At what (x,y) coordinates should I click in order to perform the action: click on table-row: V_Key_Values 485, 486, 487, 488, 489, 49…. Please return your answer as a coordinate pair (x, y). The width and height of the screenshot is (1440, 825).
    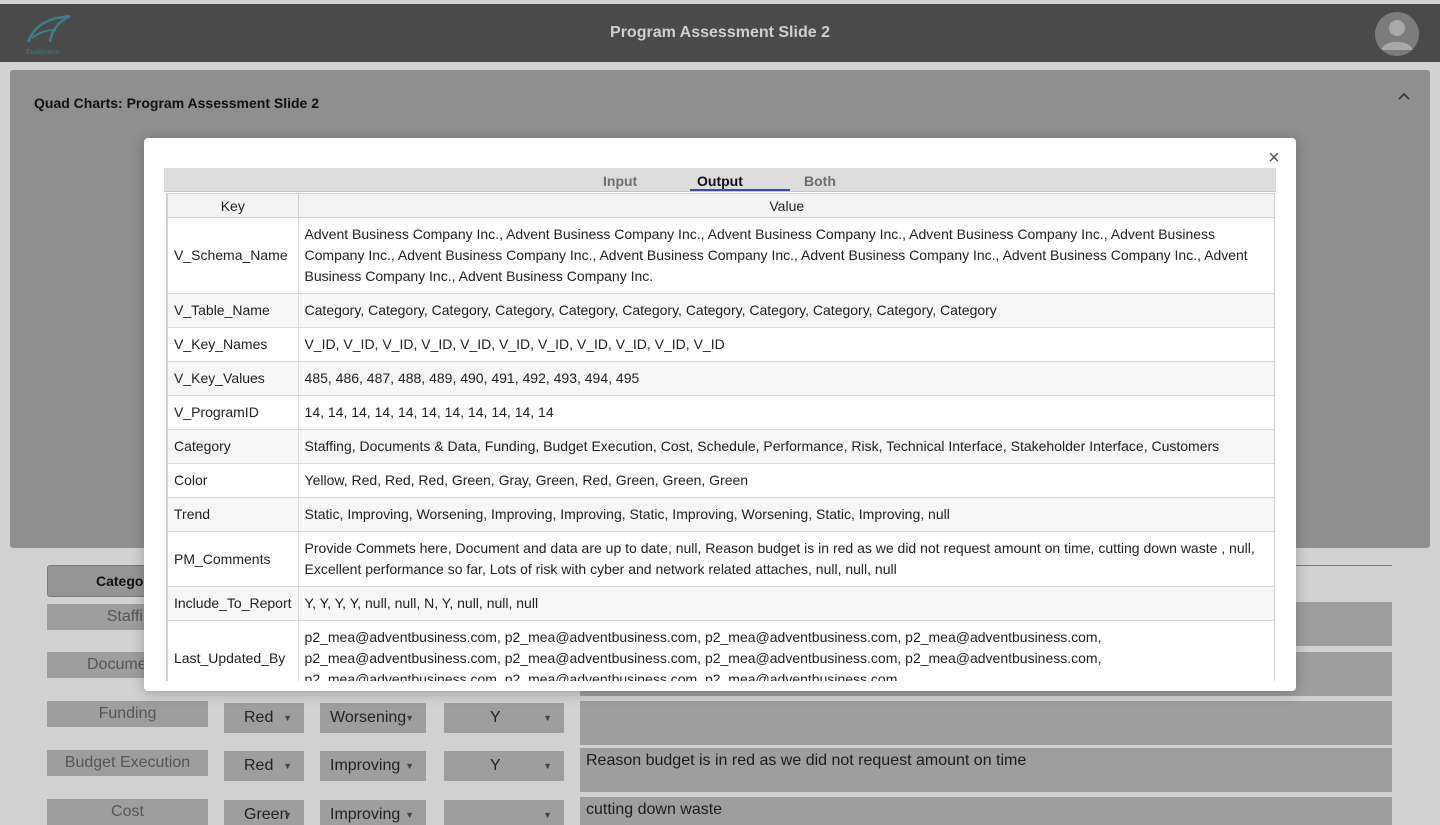
    Looking at the image, I should click on (720, 378).